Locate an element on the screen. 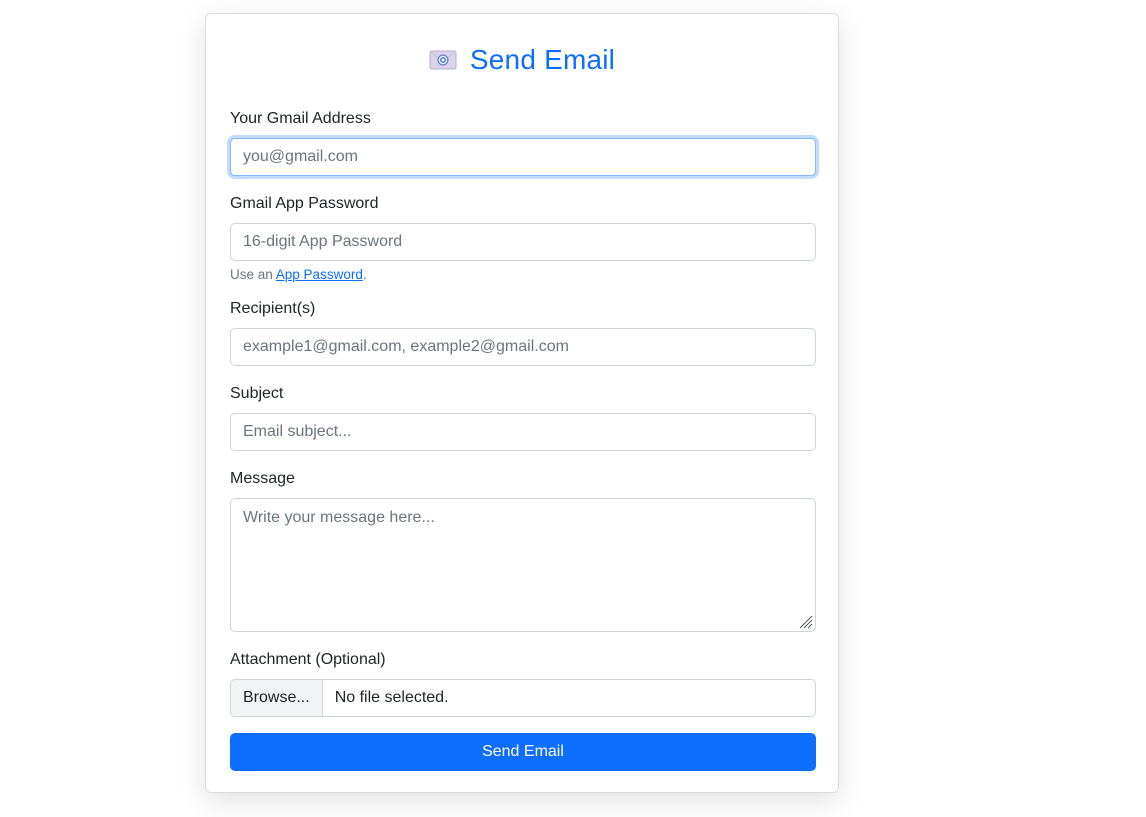 The height and width of the screenshot is (817, 1146). subject-field-group: Subject is located at coordinates (523, 417).